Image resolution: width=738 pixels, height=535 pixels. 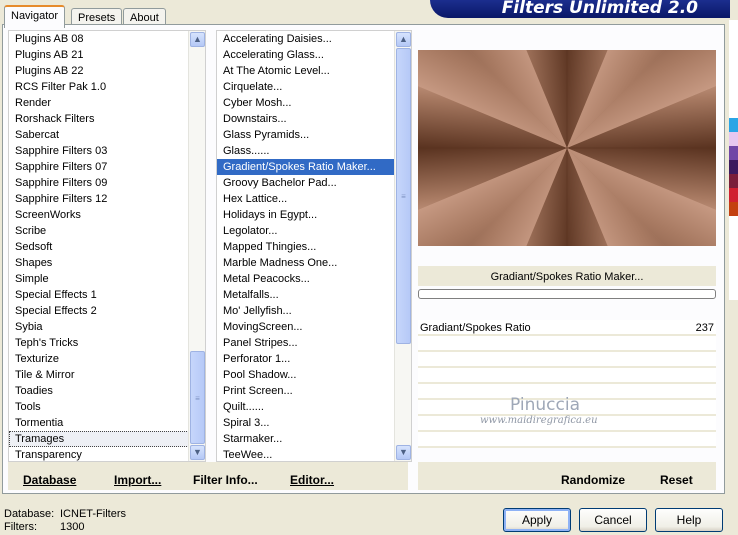 I want to click on background-color-palette, so click(x=733, y=160).